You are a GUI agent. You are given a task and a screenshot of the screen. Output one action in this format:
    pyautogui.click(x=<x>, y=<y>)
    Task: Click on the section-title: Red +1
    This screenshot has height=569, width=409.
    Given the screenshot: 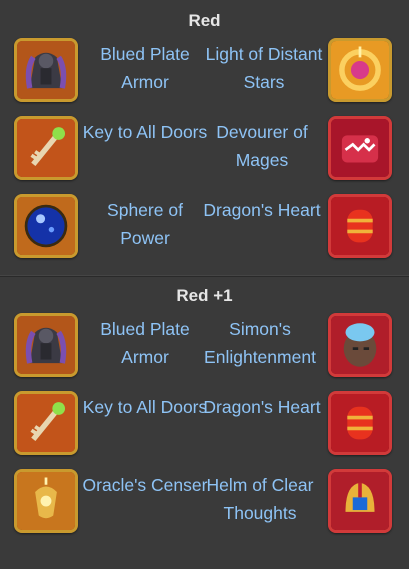 What is the action you would take?
    pyautogui.click(x=204, y=295)
    